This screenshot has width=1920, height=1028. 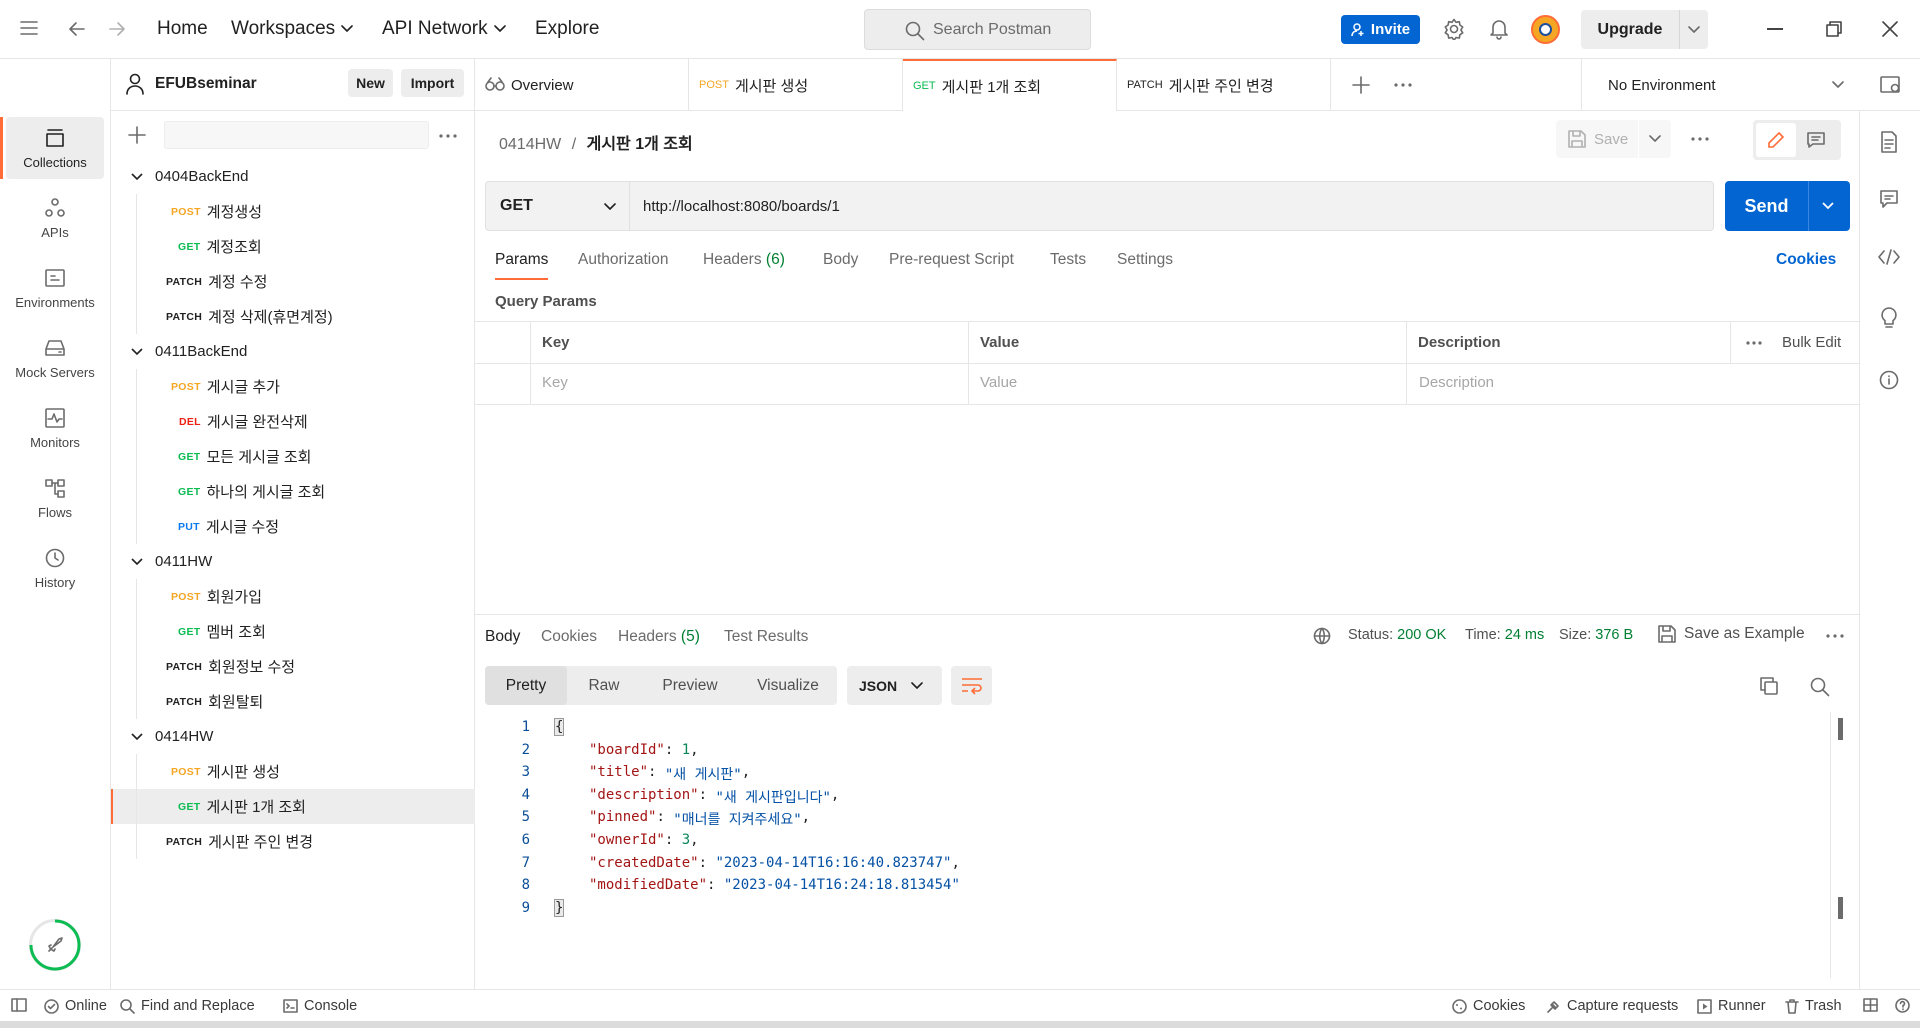 I want to click on collection-request-item: GET 모든 게시글 조회, so click(x=293, y=456).